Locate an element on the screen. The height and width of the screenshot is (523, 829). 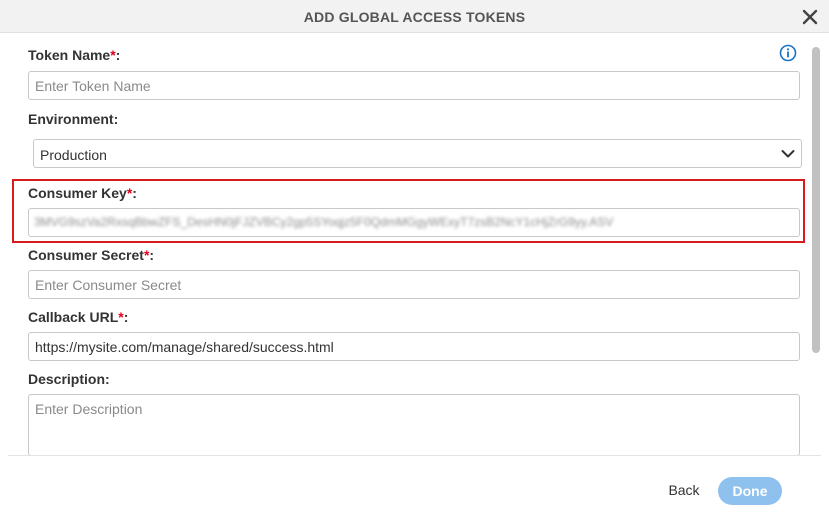
dialog-footer: Back Done is located at coordinates (414, 489).